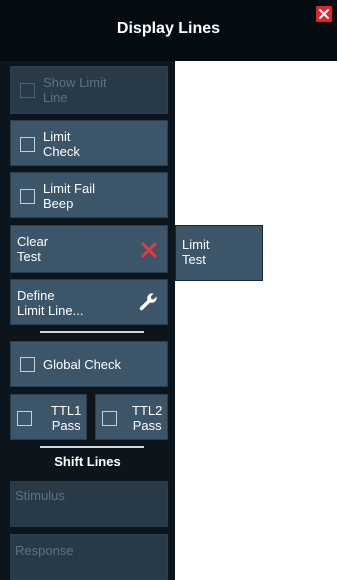 Image resolution: width=337 pixels, height=580 pixels. I want to click on close-icon, so click(324, 14).